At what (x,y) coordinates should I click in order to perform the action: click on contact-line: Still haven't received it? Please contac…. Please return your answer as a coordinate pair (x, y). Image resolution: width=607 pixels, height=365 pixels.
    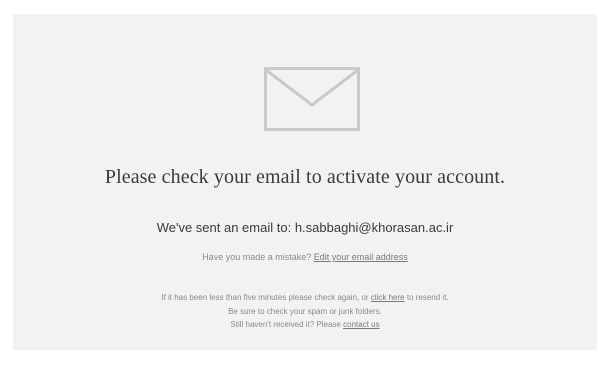
    Looking at the image, I should click on (305, 325).